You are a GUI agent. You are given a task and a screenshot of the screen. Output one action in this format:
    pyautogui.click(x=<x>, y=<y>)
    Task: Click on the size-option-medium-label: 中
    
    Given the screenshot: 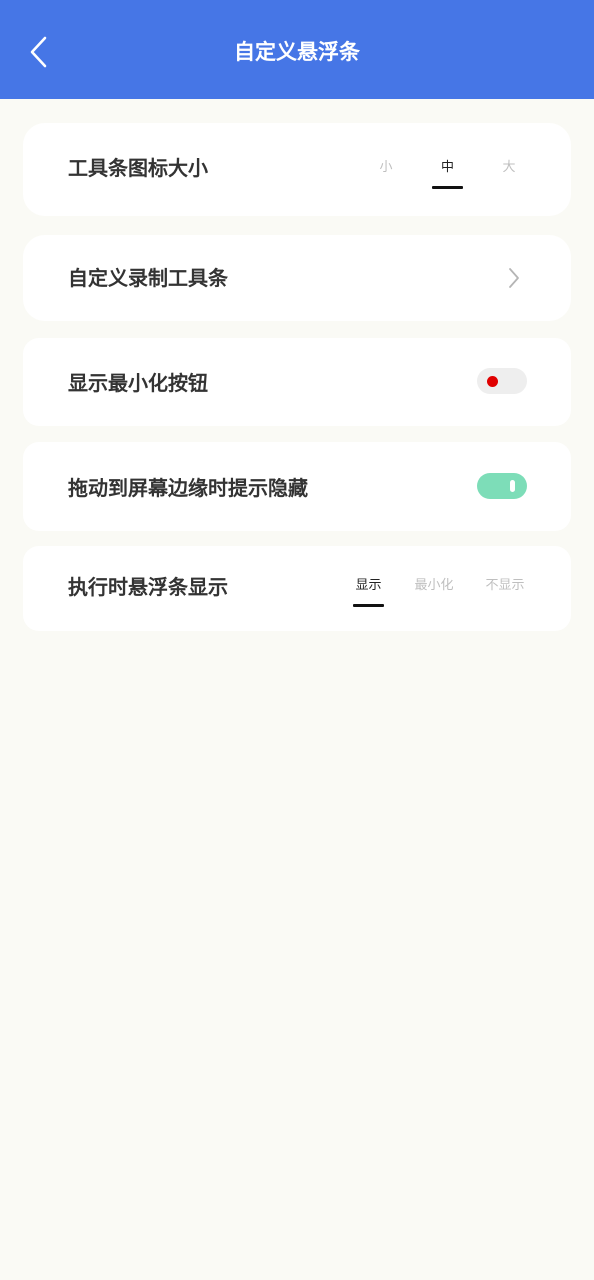 What is the action you would take?
    pyautogui.click(x=447, y=167)
    